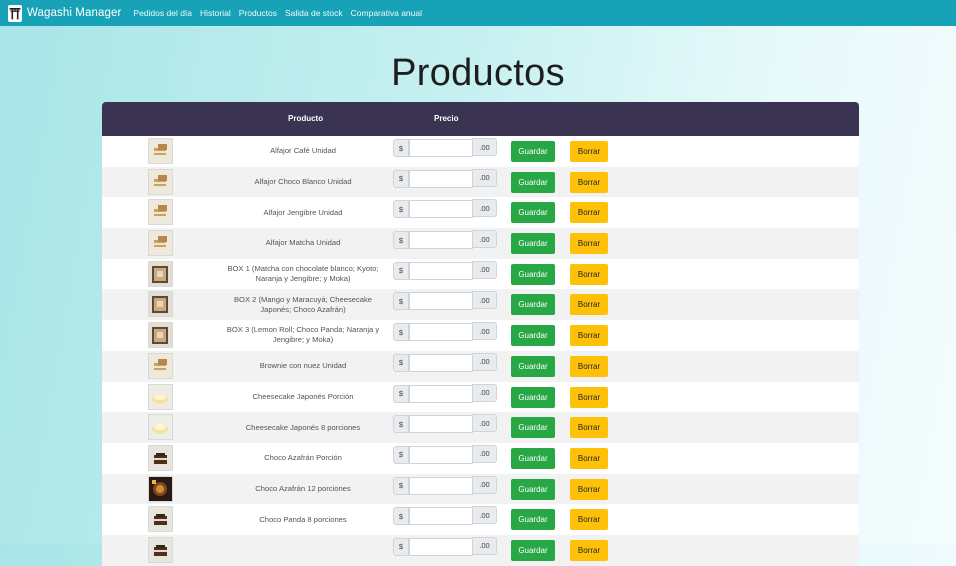  I want to click on nav-link-productos: Productos, so click(258, 13).